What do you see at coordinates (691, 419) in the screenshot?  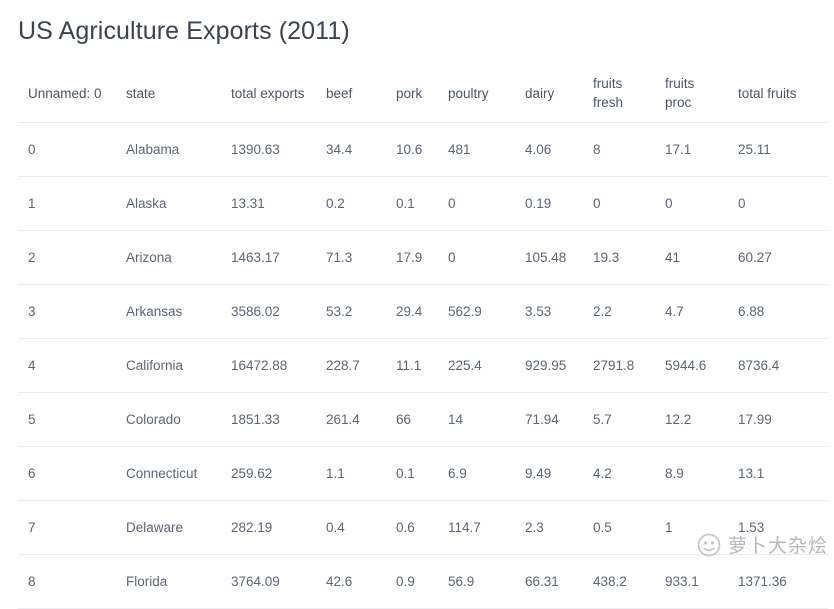 I see `cell-fproc: 12.2` at bounding box center [691, 419].